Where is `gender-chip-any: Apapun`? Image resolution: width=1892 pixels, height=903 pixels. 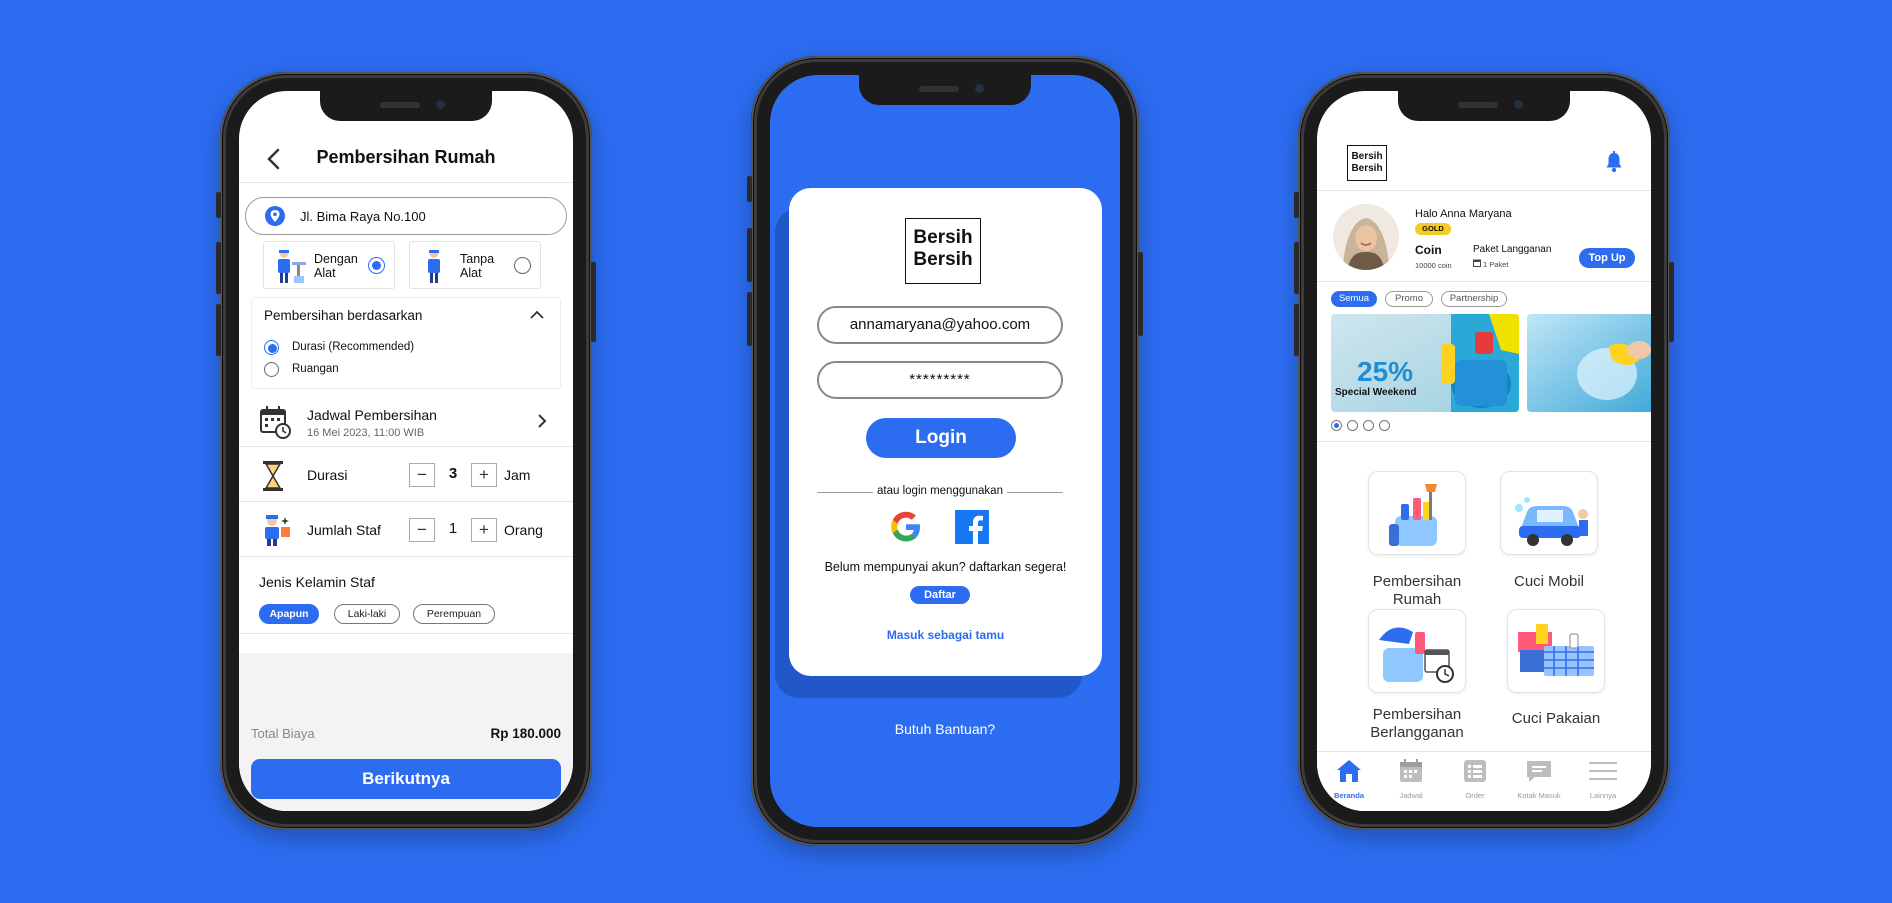 gender-chip-any: Apapun is located at coordinates (289, 614).